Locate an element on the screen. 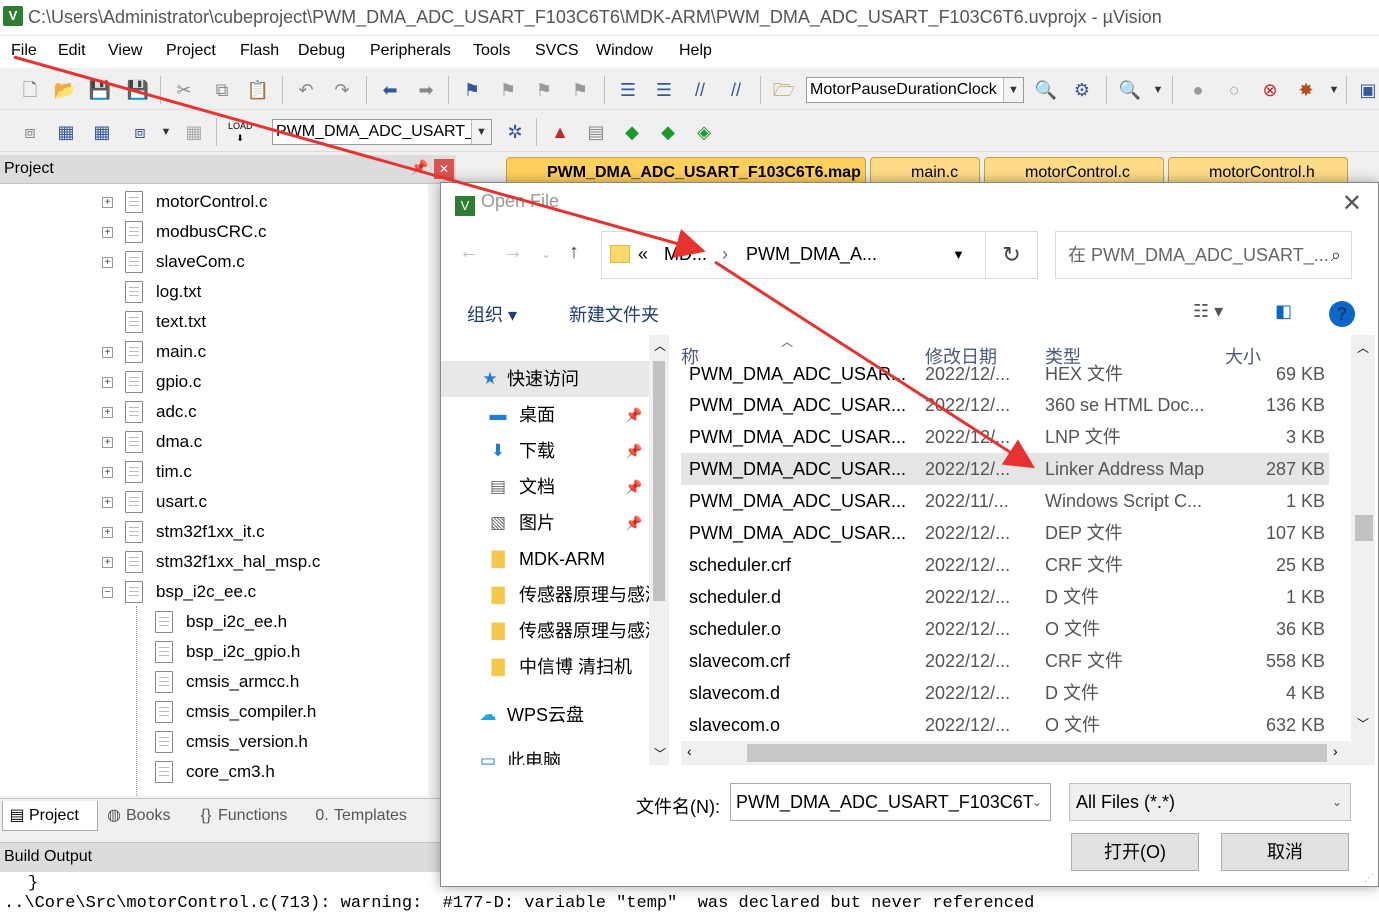  menu-edit: Edit is located at coordinates (72, 51).